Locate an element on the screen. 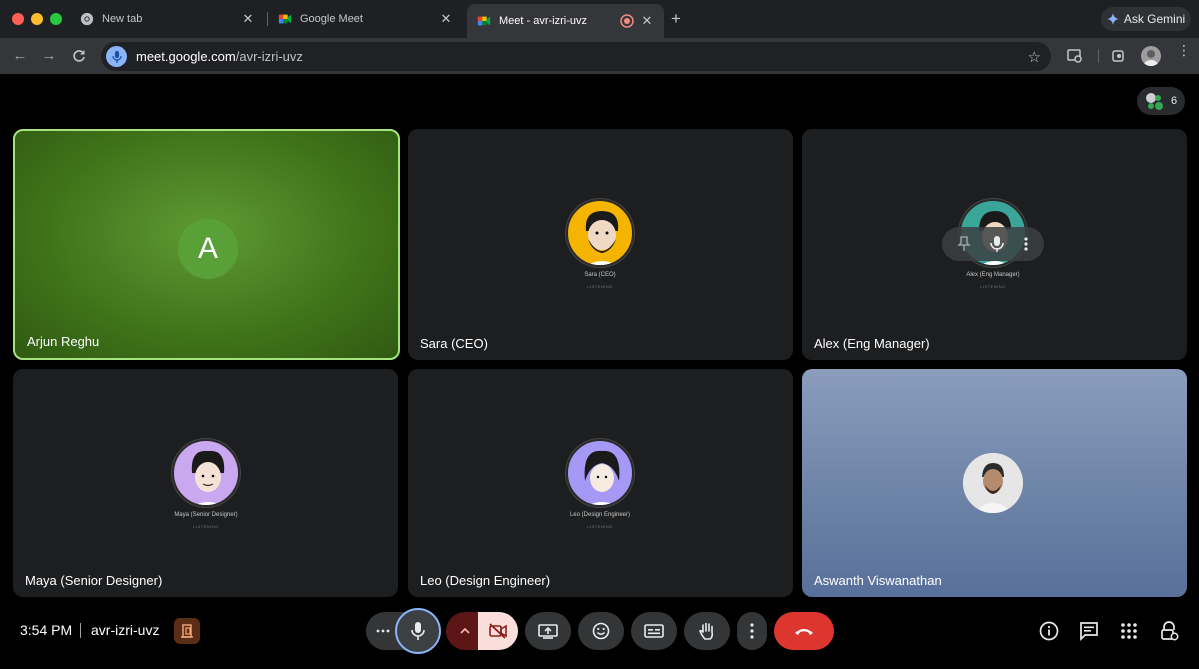 The width and height of the screenshot is (1199, 669). tile-hover-controls is located at coordinates (993, 244).